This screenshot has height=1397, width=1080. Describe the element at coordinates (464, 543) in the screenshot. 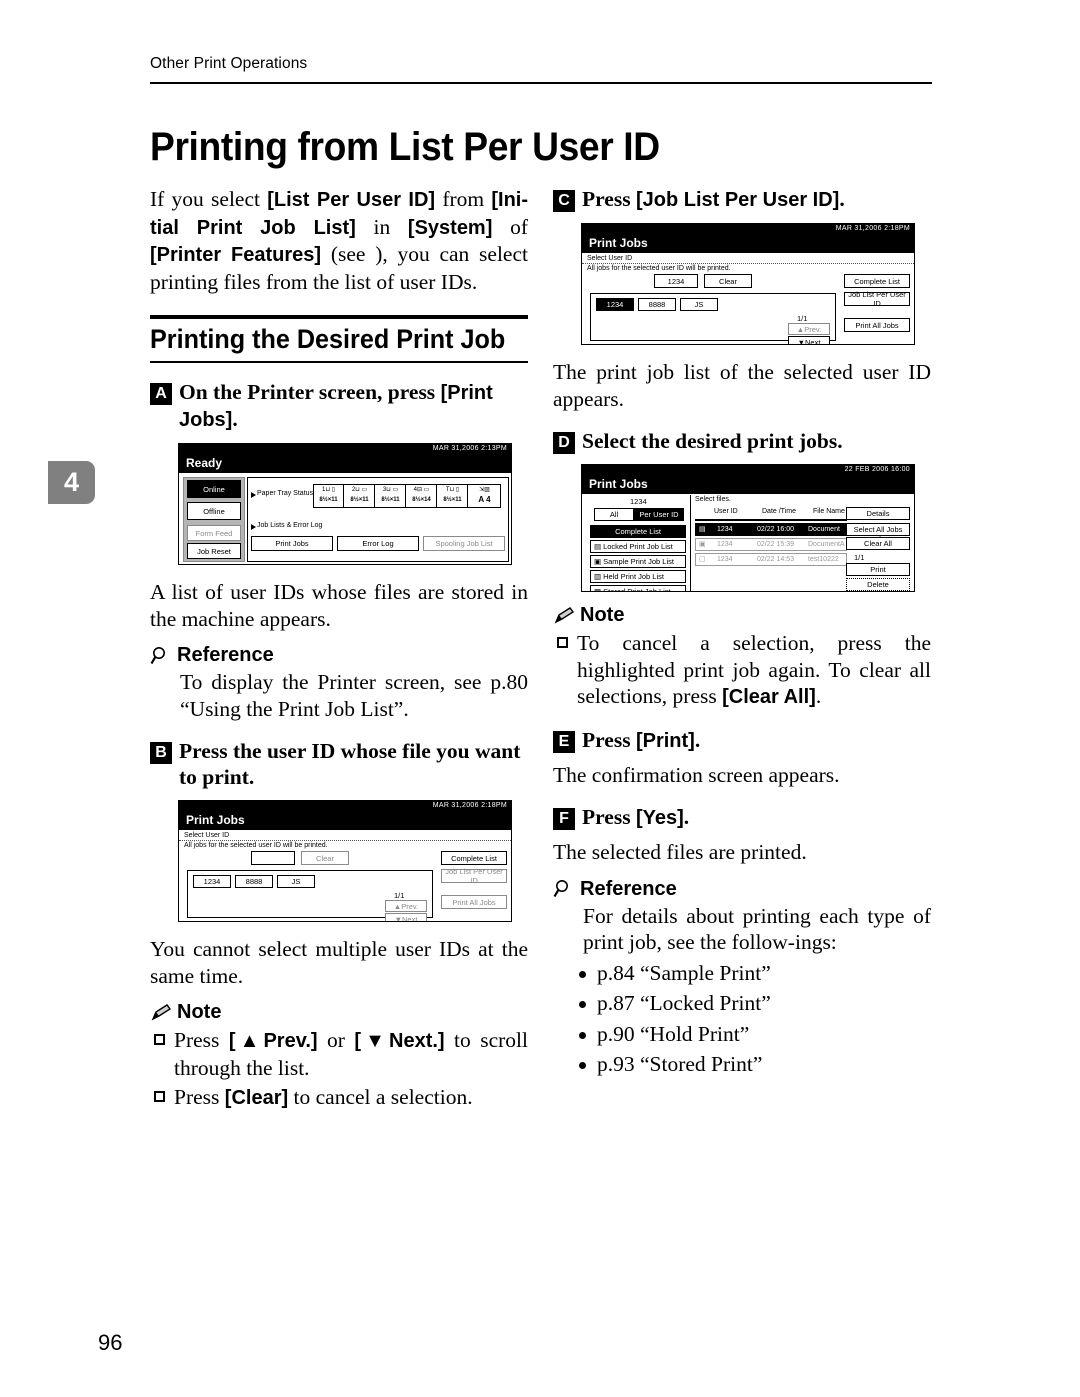

I see `spooling-job-list-button: Spooling Job List` at that location.